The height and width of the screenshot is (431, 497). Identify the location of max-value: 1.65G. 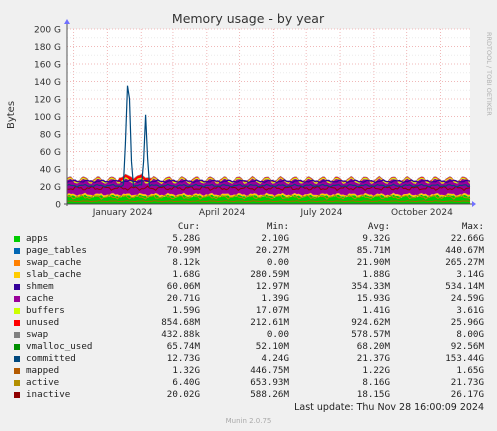
(470, 370).